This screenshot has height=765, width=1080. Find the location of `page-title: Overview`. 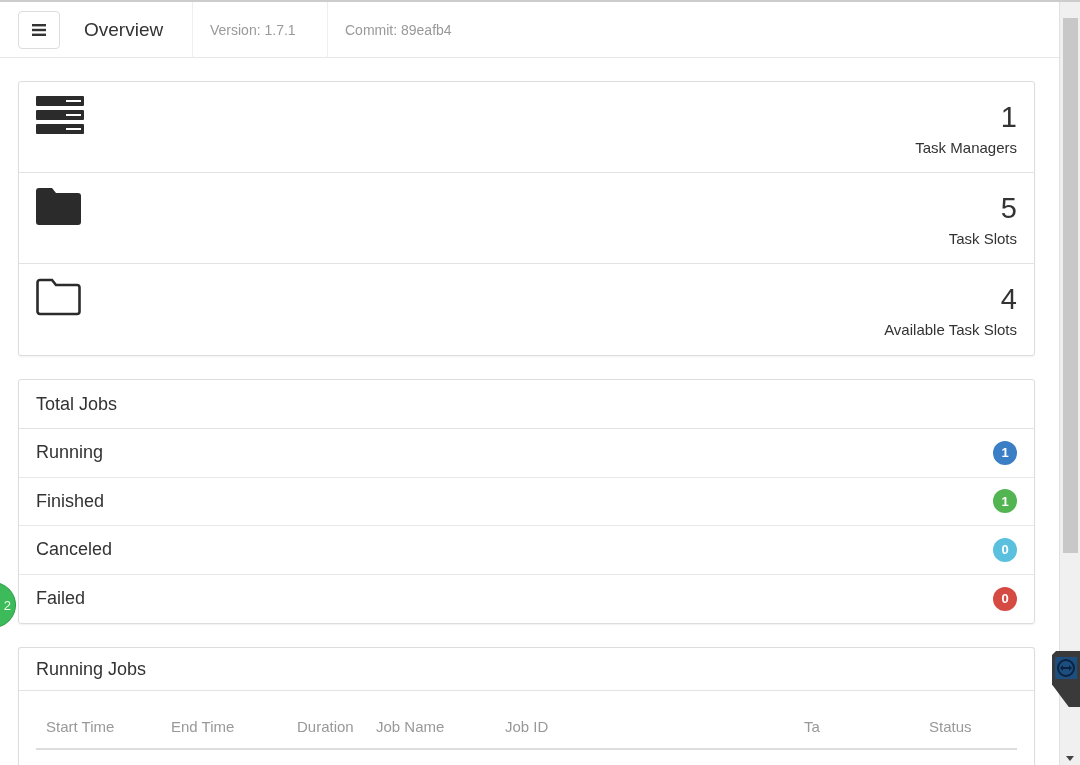

page-title: Overview is located at coordinates (124, 29).